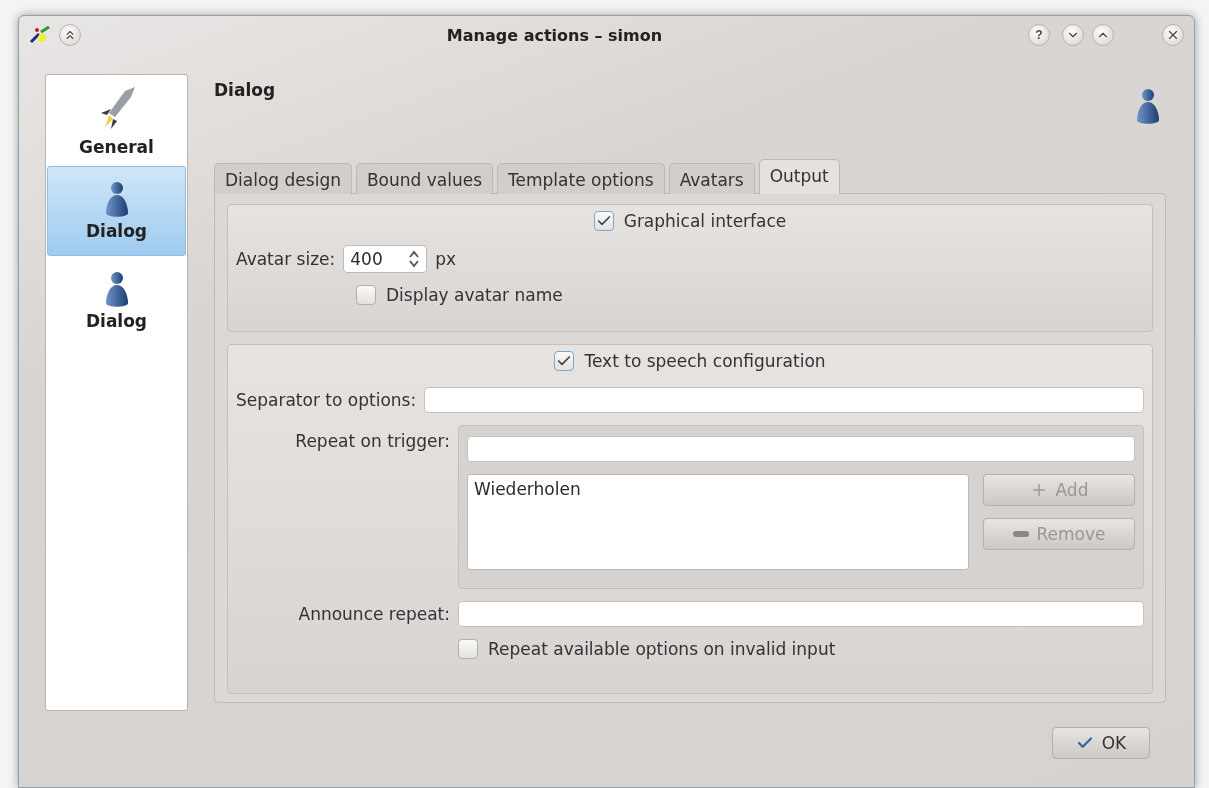  Describe the element at coordinates (116, 147) in the screenshot. I see `sidebar-item-label: General` at that location.